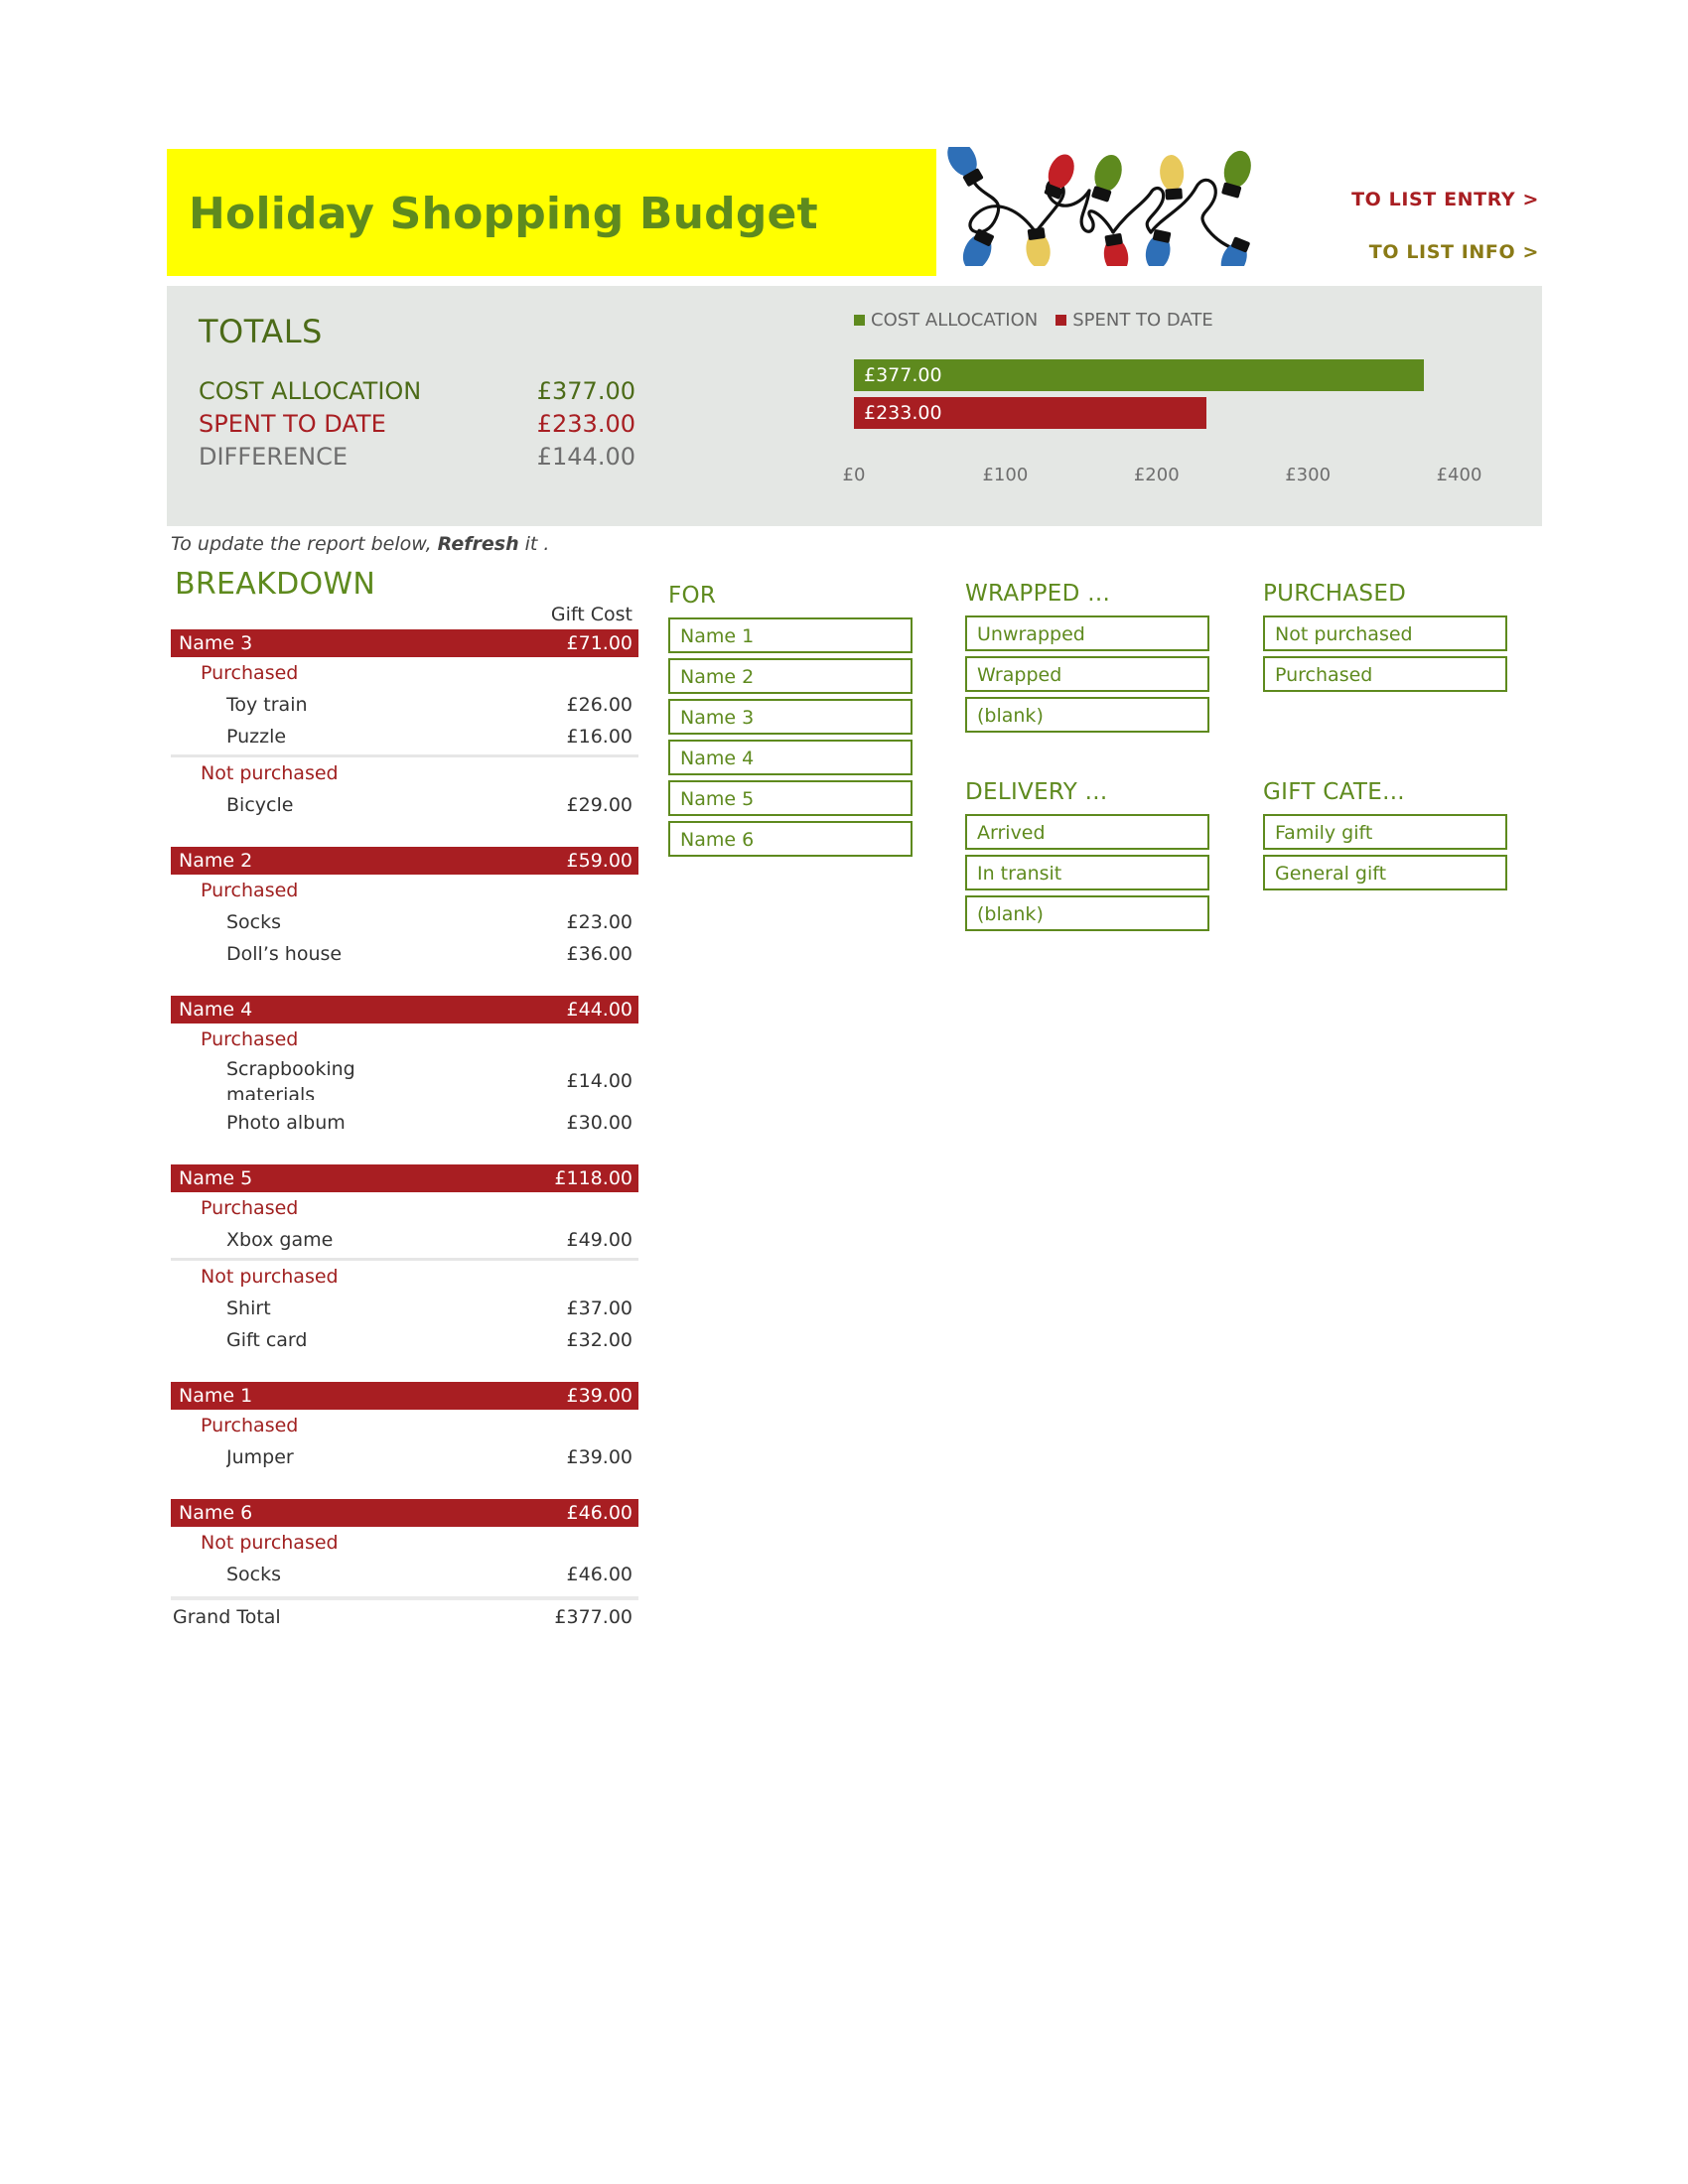  I want to click on totals-row-difference: DIFFERENCE £144.00, so click(417, 457).